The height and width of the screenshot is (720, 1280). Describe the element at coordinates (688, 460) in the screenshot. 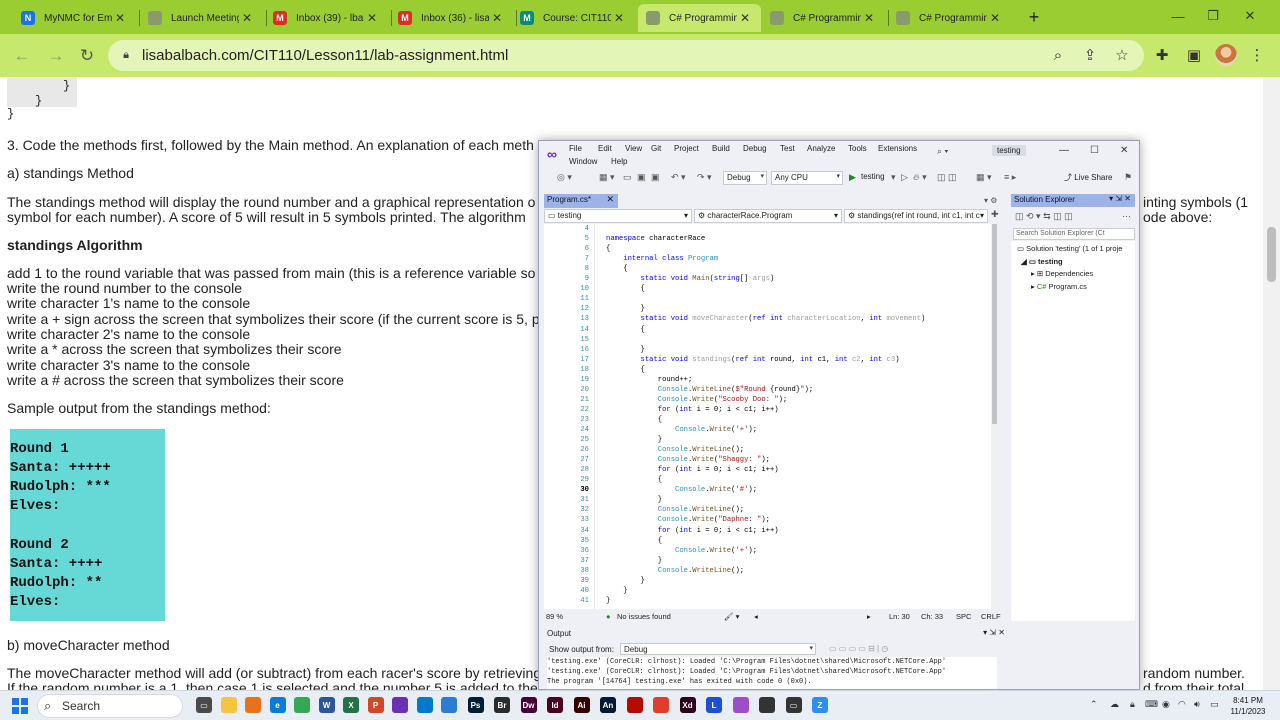

I see `code-line: Console.Write("Shaggy: ");` at that location.